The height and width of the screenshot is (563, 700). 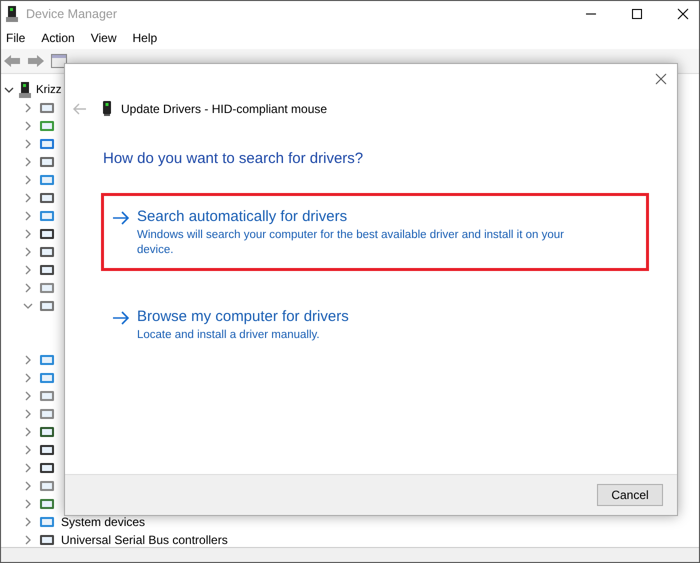 What do you see at coordinates (9, 90) in the screenshot?
I see `collapse-icon` at bounding box center [9, 90].